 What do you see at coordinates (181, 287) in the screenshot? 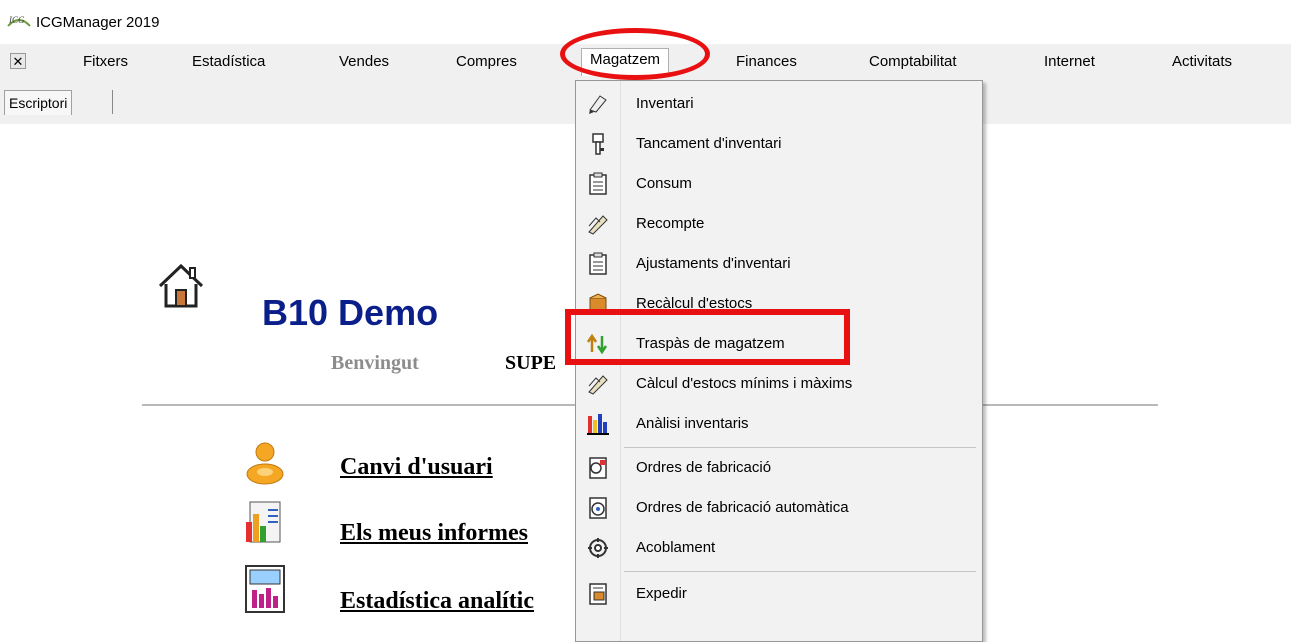
I see `home-icon` at bounding box center [181, 287].